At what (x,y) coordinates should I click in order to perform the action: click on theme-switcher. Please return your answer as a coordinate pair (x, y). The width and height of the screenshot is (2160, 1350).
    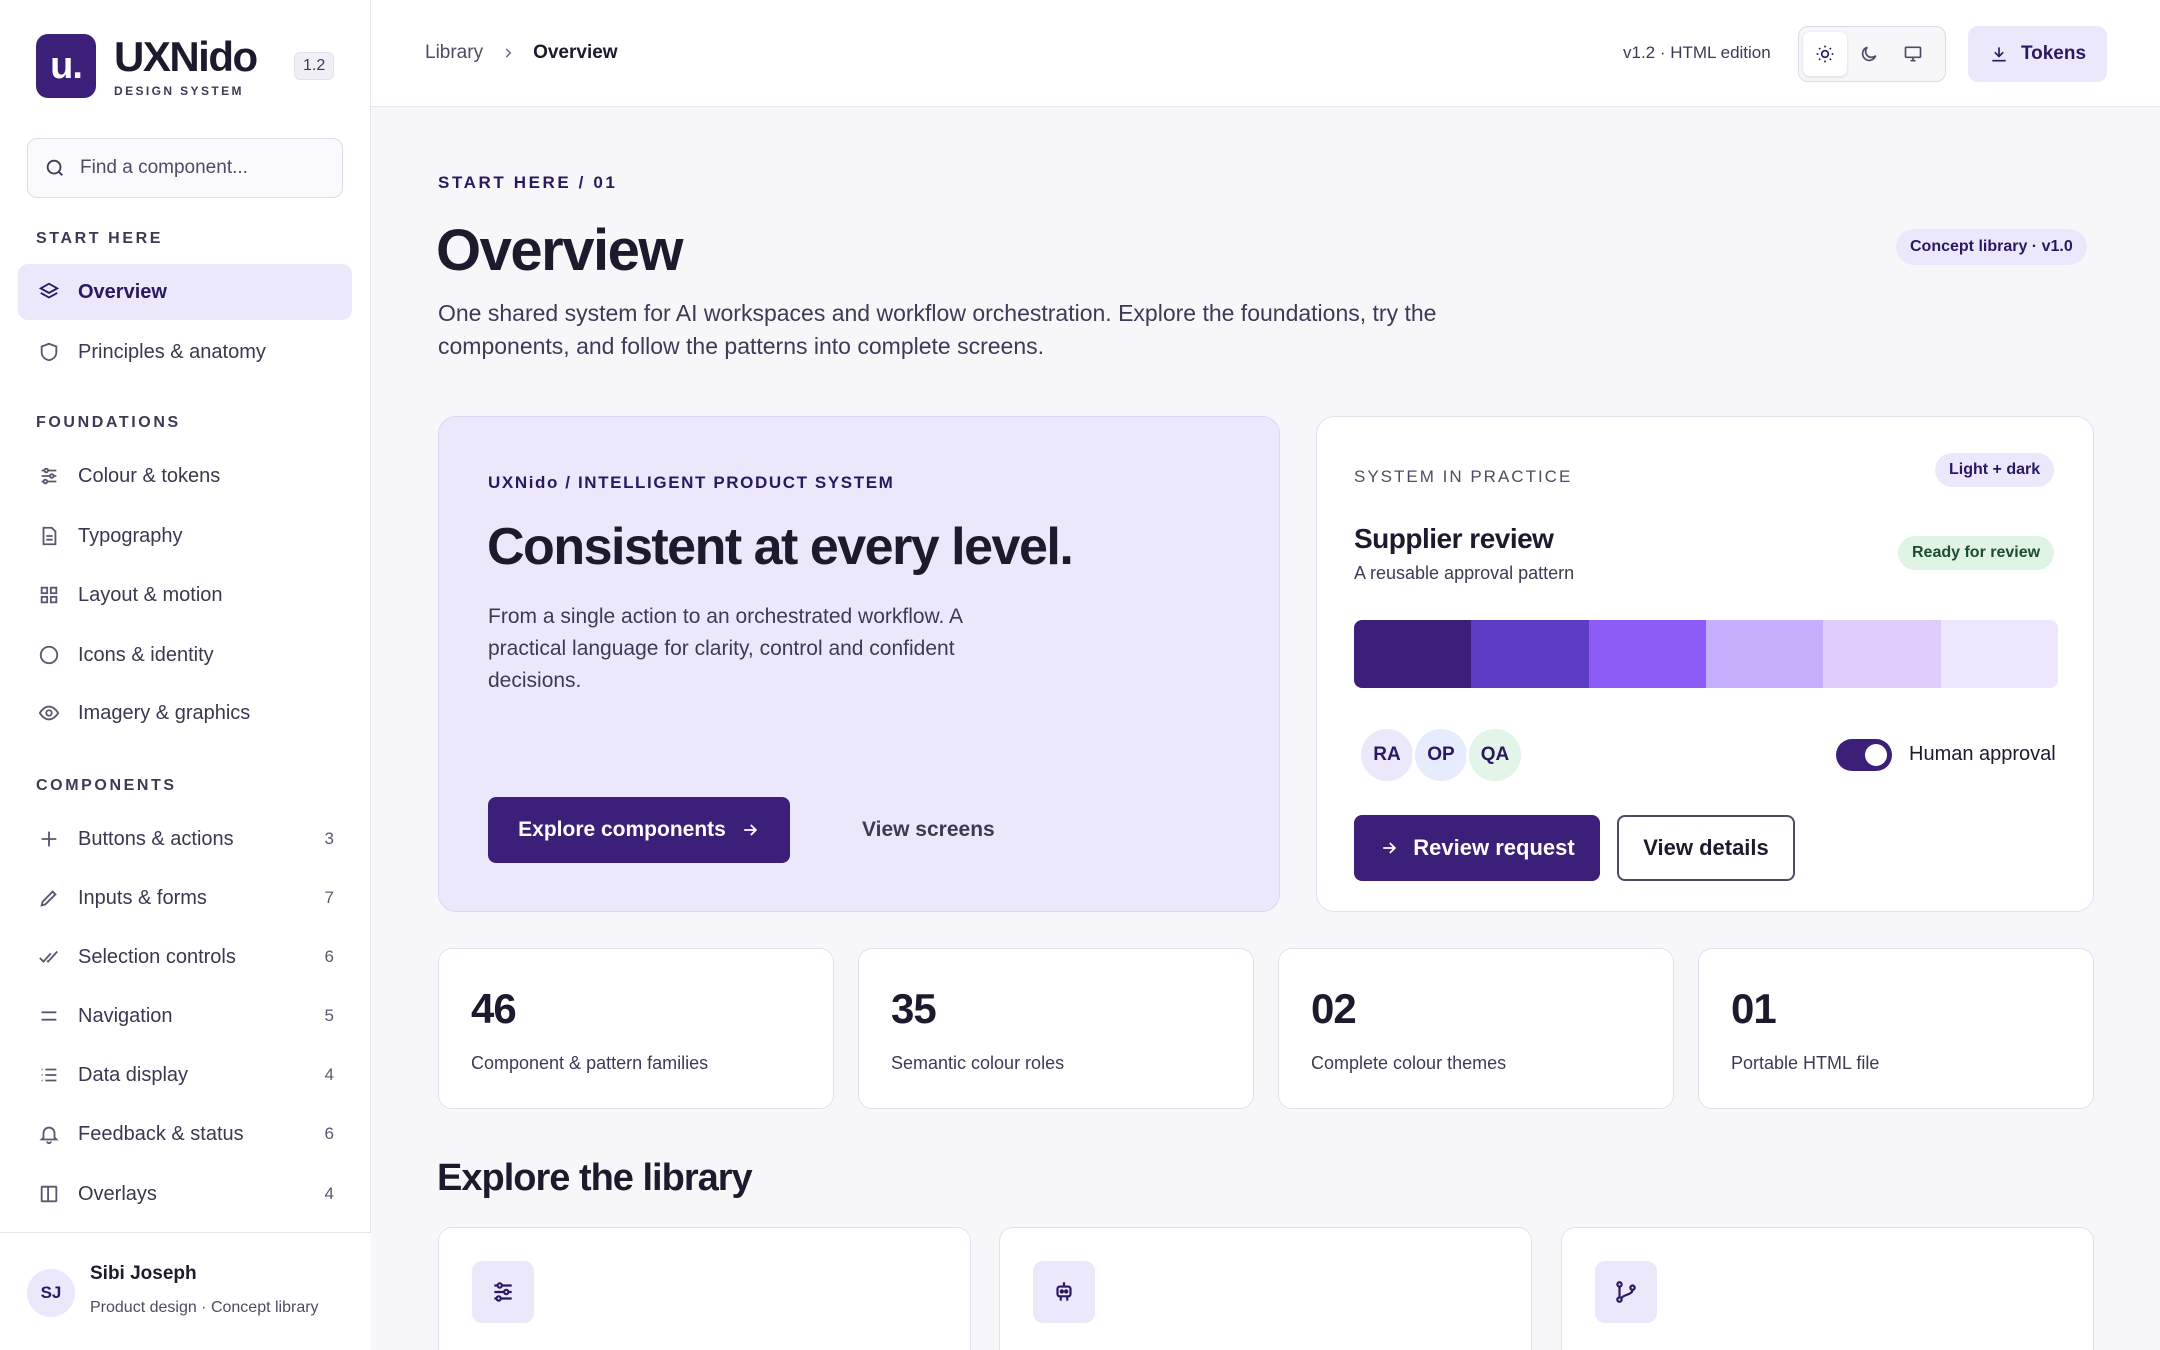
    Looking at the image, I should click on (1872, 54).